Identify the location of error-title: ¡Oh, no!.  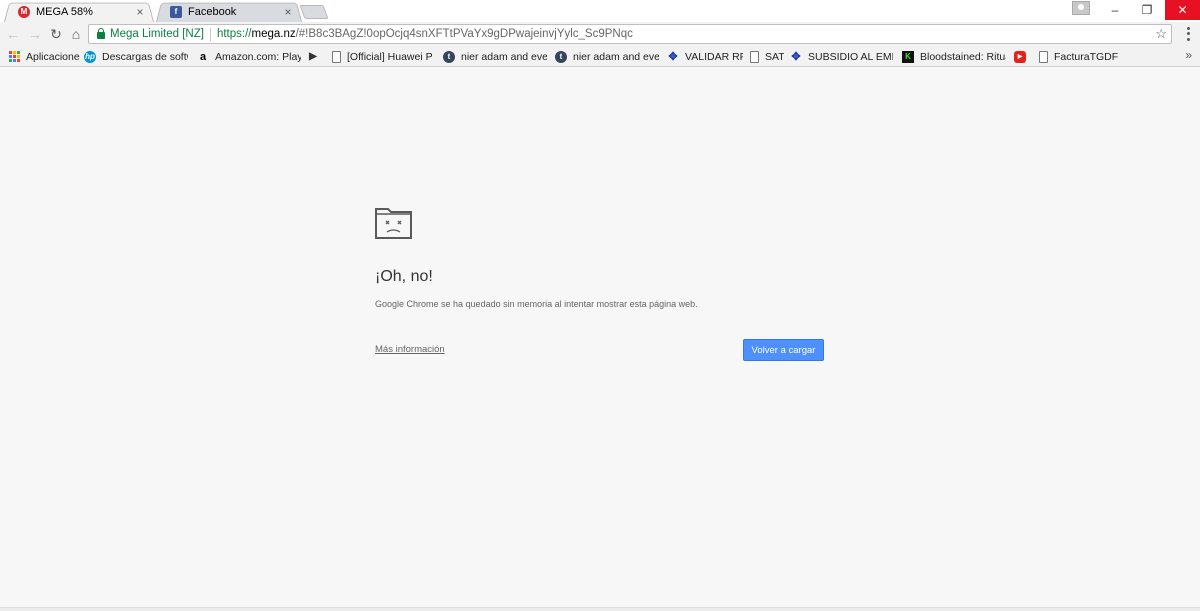
(404, 276).